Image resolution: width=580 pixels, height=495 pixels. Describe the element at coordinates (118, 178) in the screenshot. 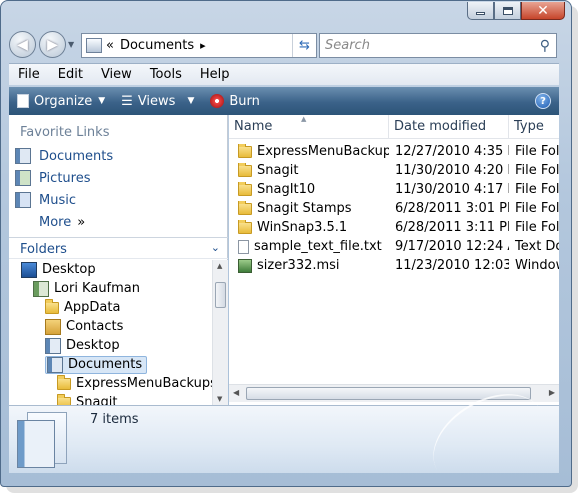

I see `favorite-pictures: Pictures` at that location.